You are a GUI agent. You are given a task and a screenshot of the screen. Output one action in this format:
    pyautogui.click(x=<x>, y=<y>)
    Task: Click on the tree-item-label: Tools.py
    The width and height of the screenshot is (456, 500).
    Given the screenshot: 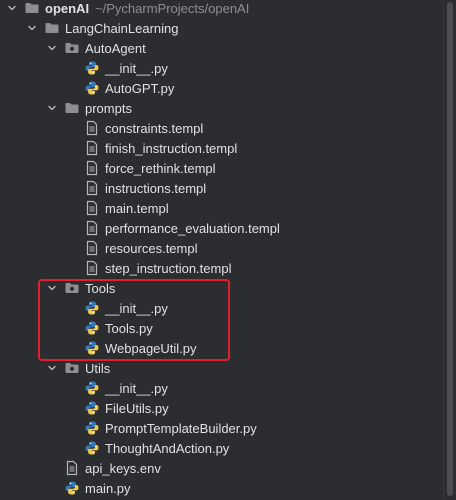 What is the action you would take?
    pyautogui.click(x=129, y=328)
    